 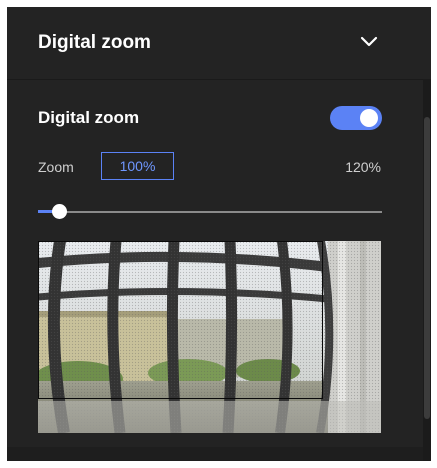 I want to click on slider-track, so click(x=210, y=212).